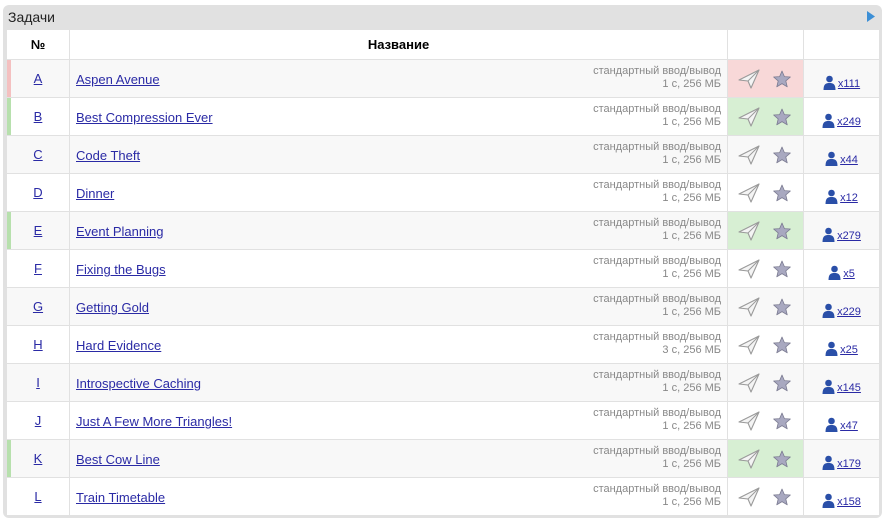 The width and height of the screenshot is (885, 520). Describe the element at coordinates (849, 387) in the screenshot. I see `solved-count: x145` at that location.